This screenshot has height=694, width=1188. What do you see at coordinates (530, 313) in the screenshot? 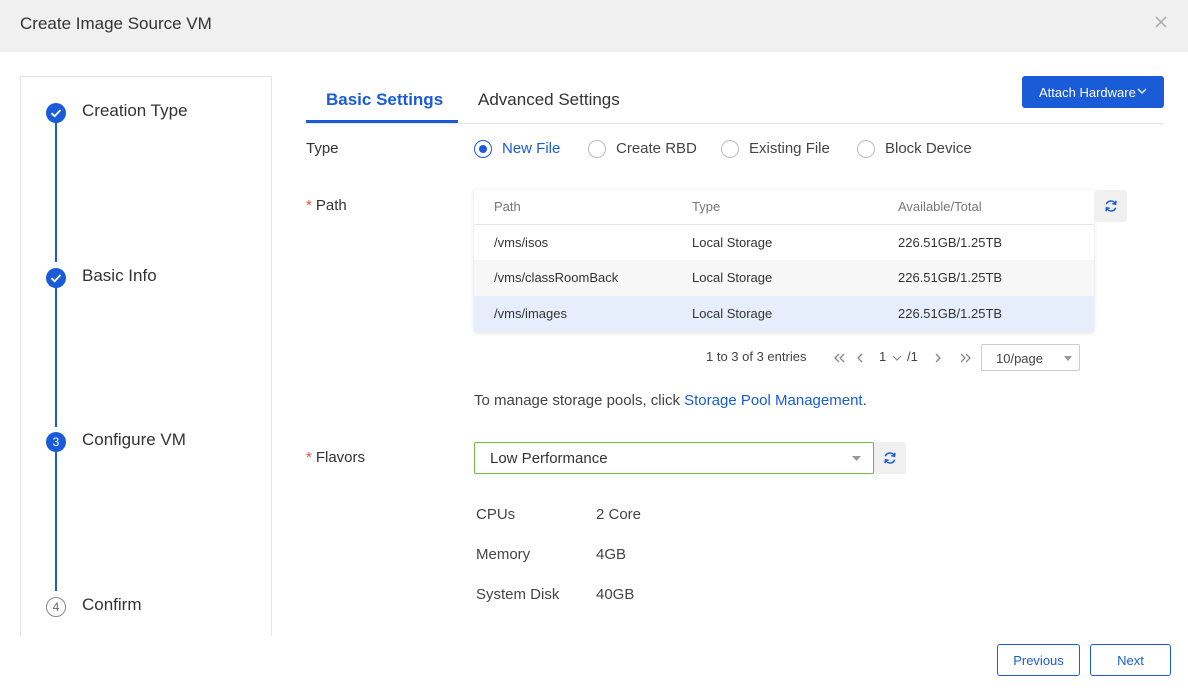
I see `cell-path: /vms/images` at bounding box center [530, 313].